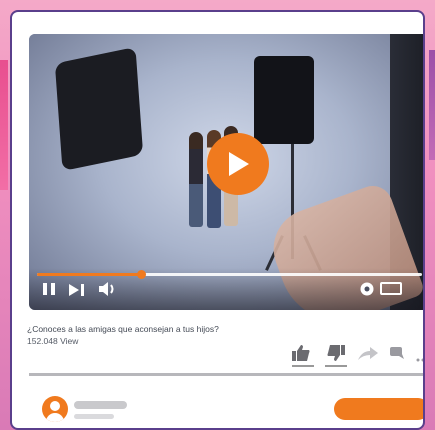 The height and width of the screenshot is (430, 435). What do you see at coordinates (53, 341) in the screenshot?
I see `view-count: 152.048 View` at bounding box center [53, 341].